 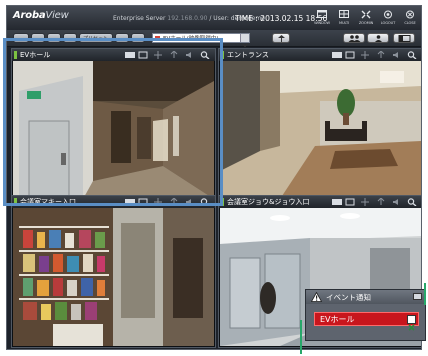 I want to click on event-notification-panel: イベント通知 EVホール, so click(x=365, y=315).